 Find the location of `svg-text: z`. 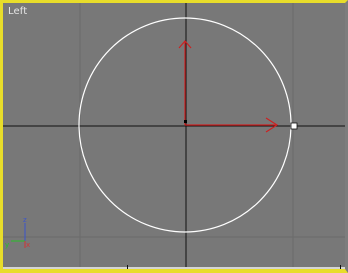

svg-text: z is located at coordinates (25, 220).